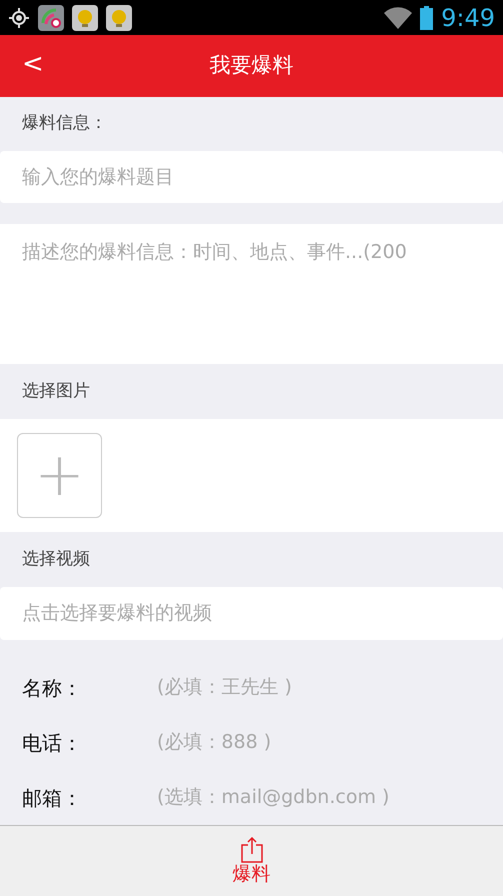 This screenshot has width=503, height=896. I want to click on field-label: 电话：, so click(52, 743).